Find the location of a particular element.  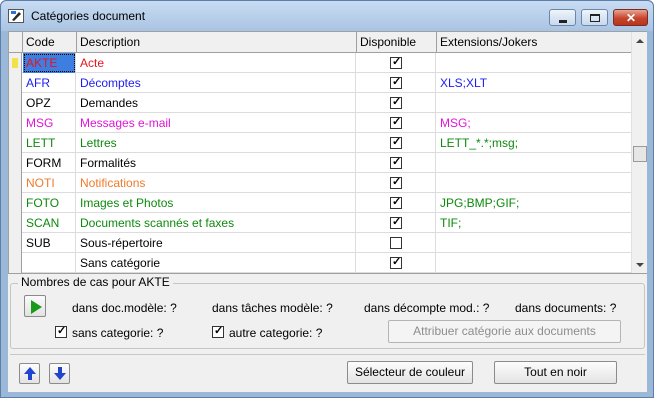

column-header-extensions: Extensions/Jokers is located at coordinates (534, 42).